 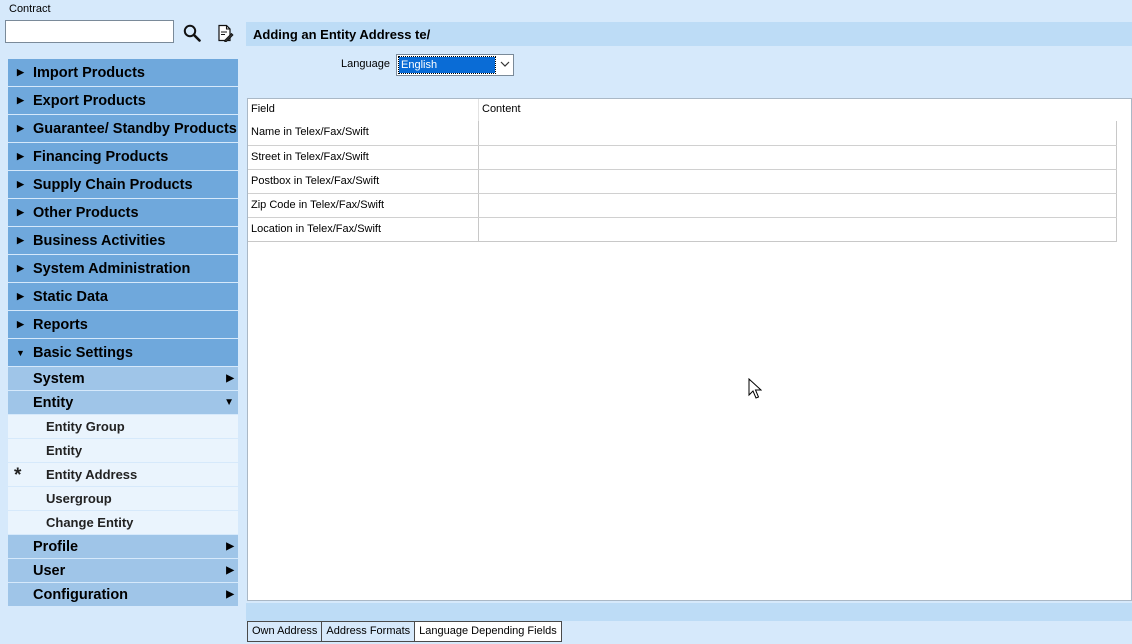 I want to click on nav-sub-profile: Profile ▶, so click(x=123, y=547).